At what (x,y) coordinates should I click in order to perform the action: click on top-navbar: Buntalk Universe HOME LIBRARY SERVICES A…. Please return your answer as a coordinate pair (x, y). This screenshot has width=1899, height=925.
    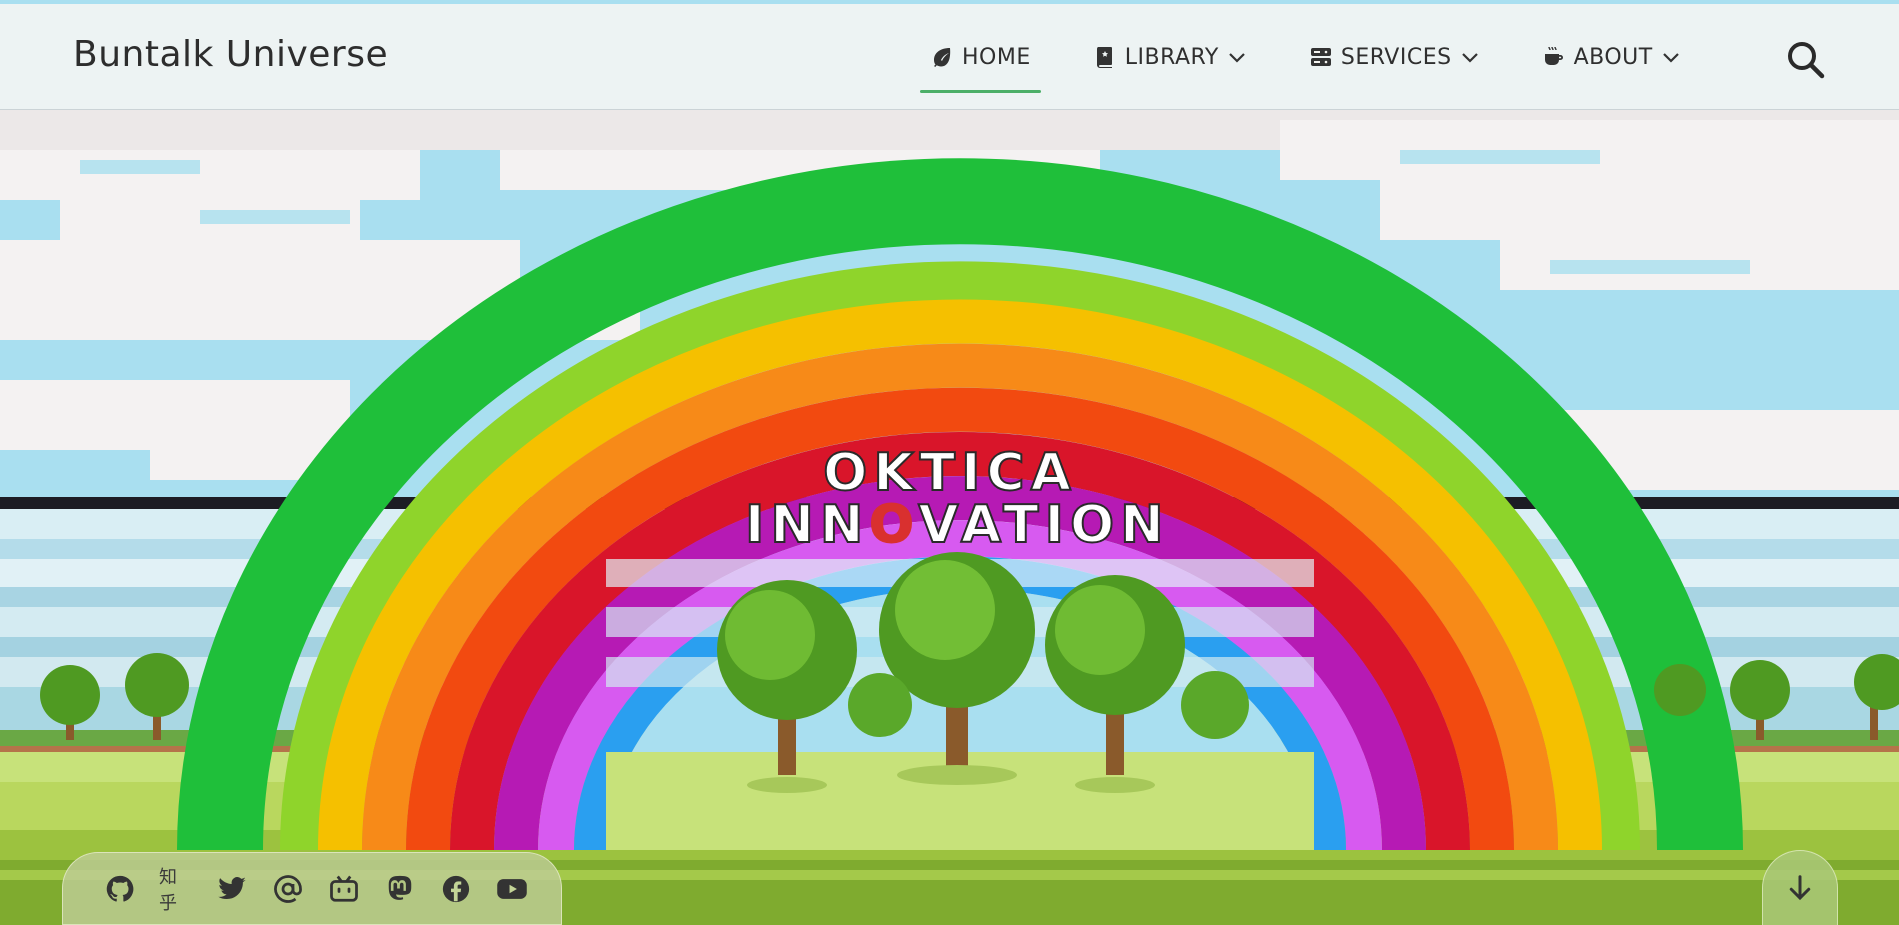
    Looking at the image, I should click on (949, 57).